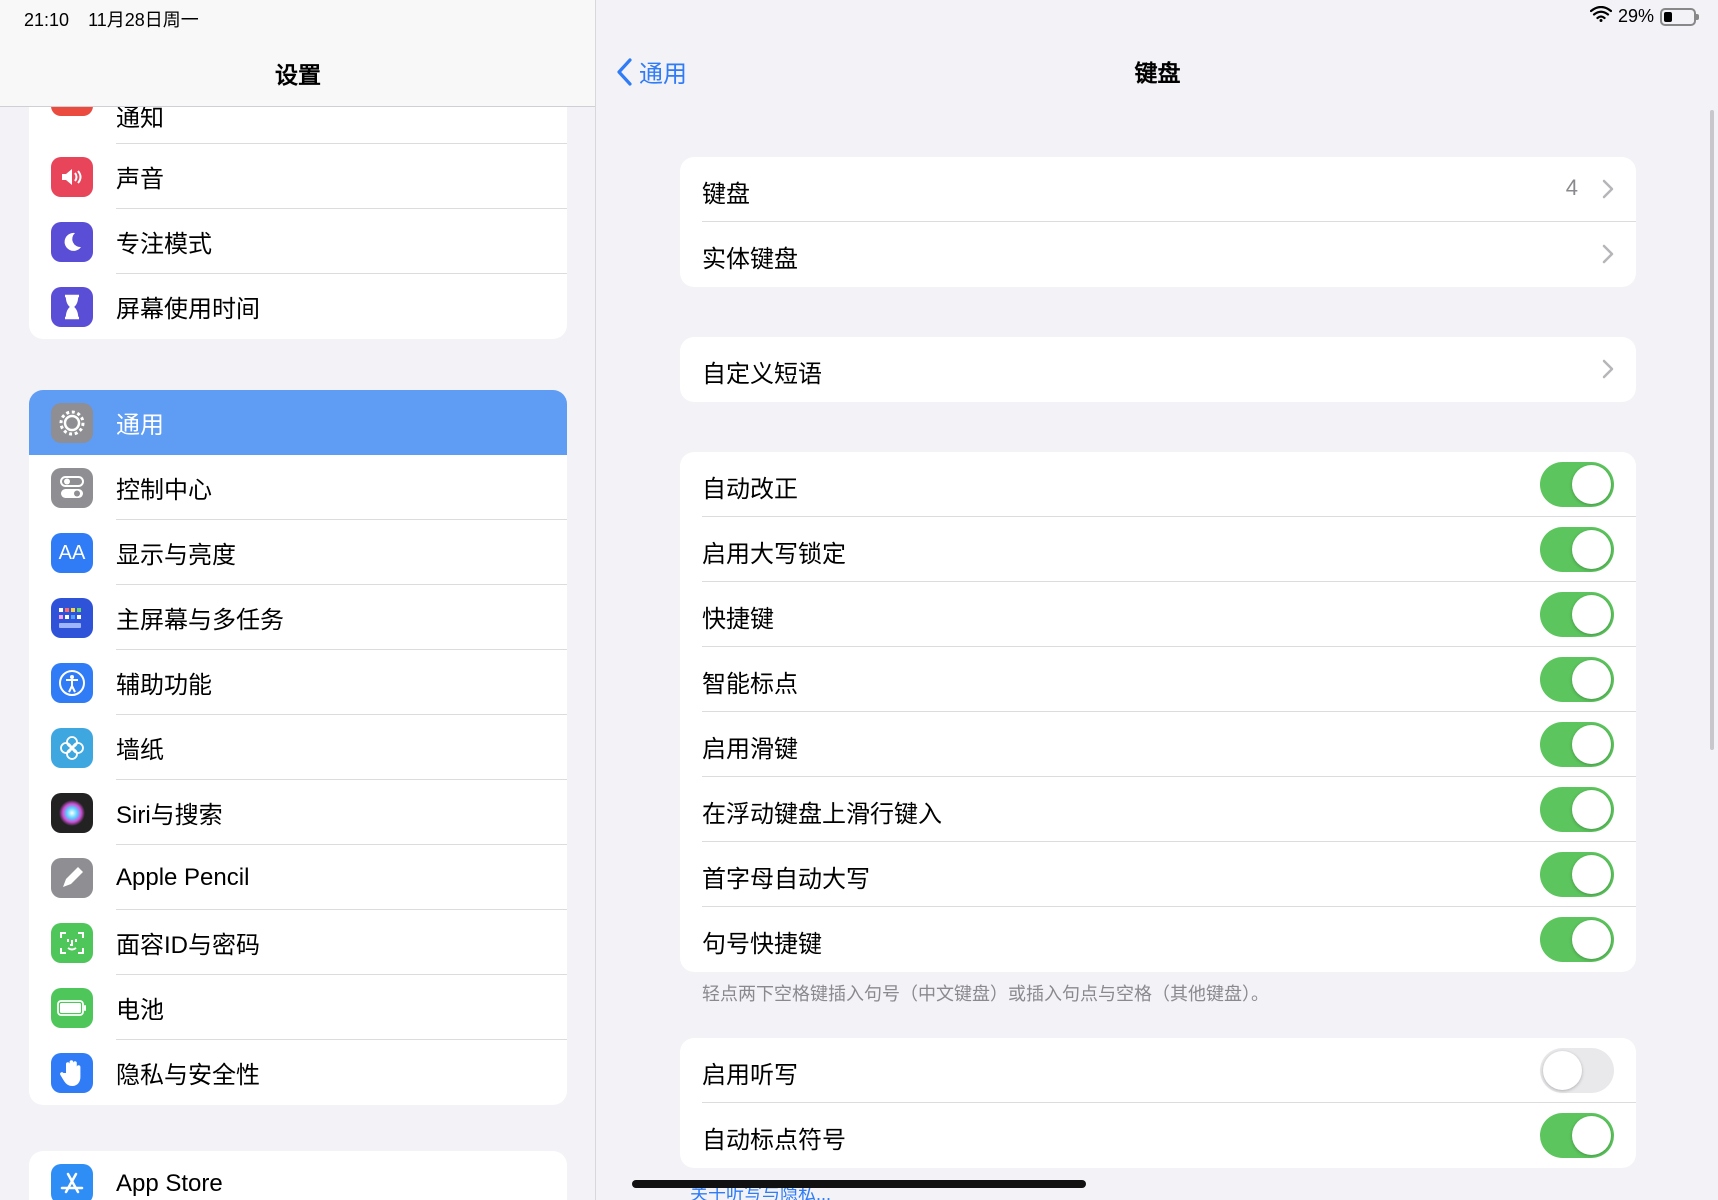  Describe the element at coordinates (118, 19) in the screenshot. I see `status-bar-left: 21:10 11月28日周一` at that location.